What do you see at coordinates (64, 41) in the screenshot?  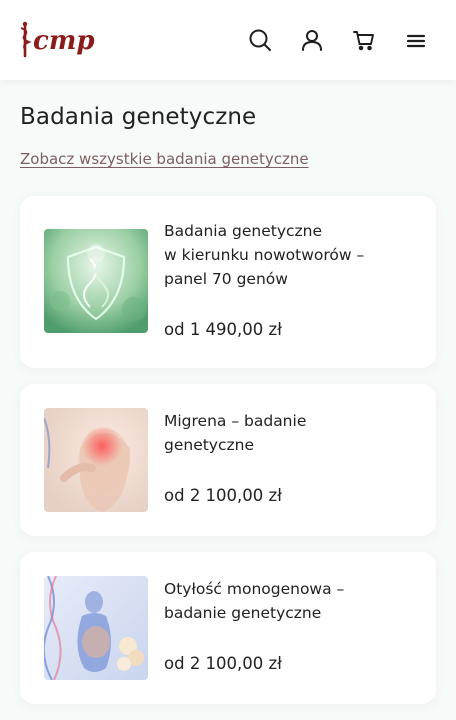 I see `logo-text: cmp` at bounding box center [64, 41].